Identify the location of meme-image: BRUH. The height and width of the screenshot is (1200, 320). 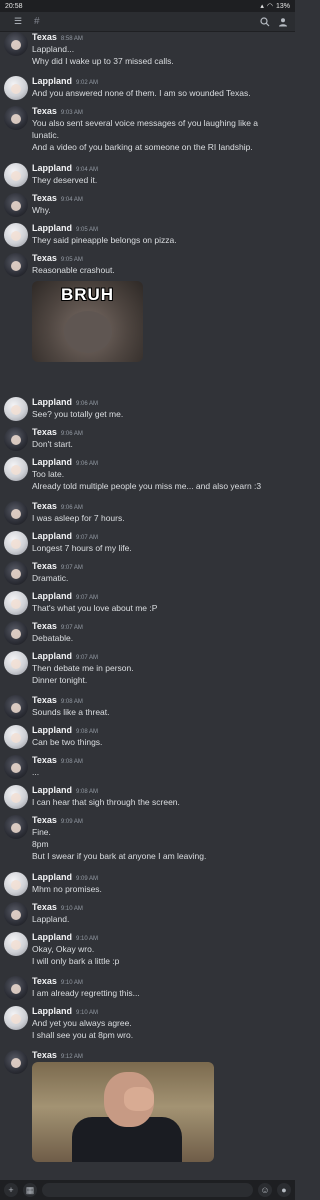
(87, 322).